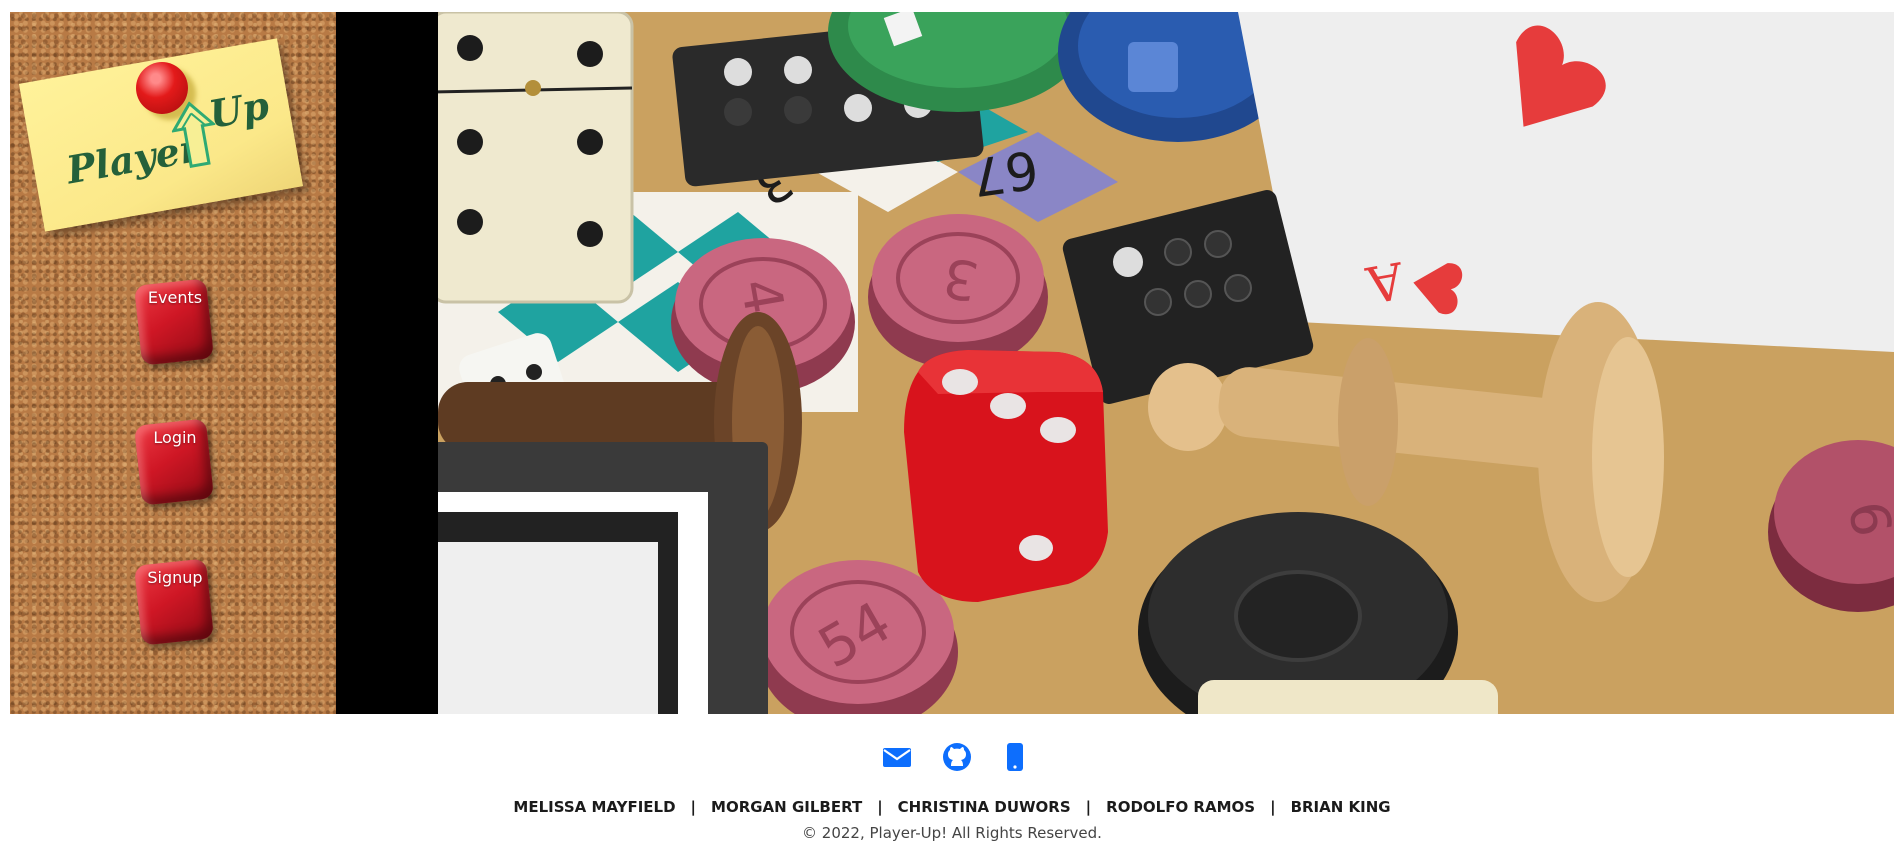  I want to click on github-icon, so click(957, 757).